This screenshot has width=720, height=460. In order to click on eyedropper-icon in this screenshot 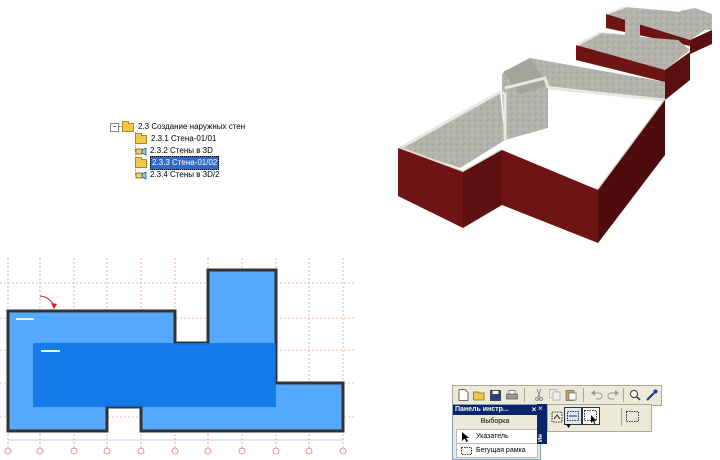, I will do `click(651, 395)`.